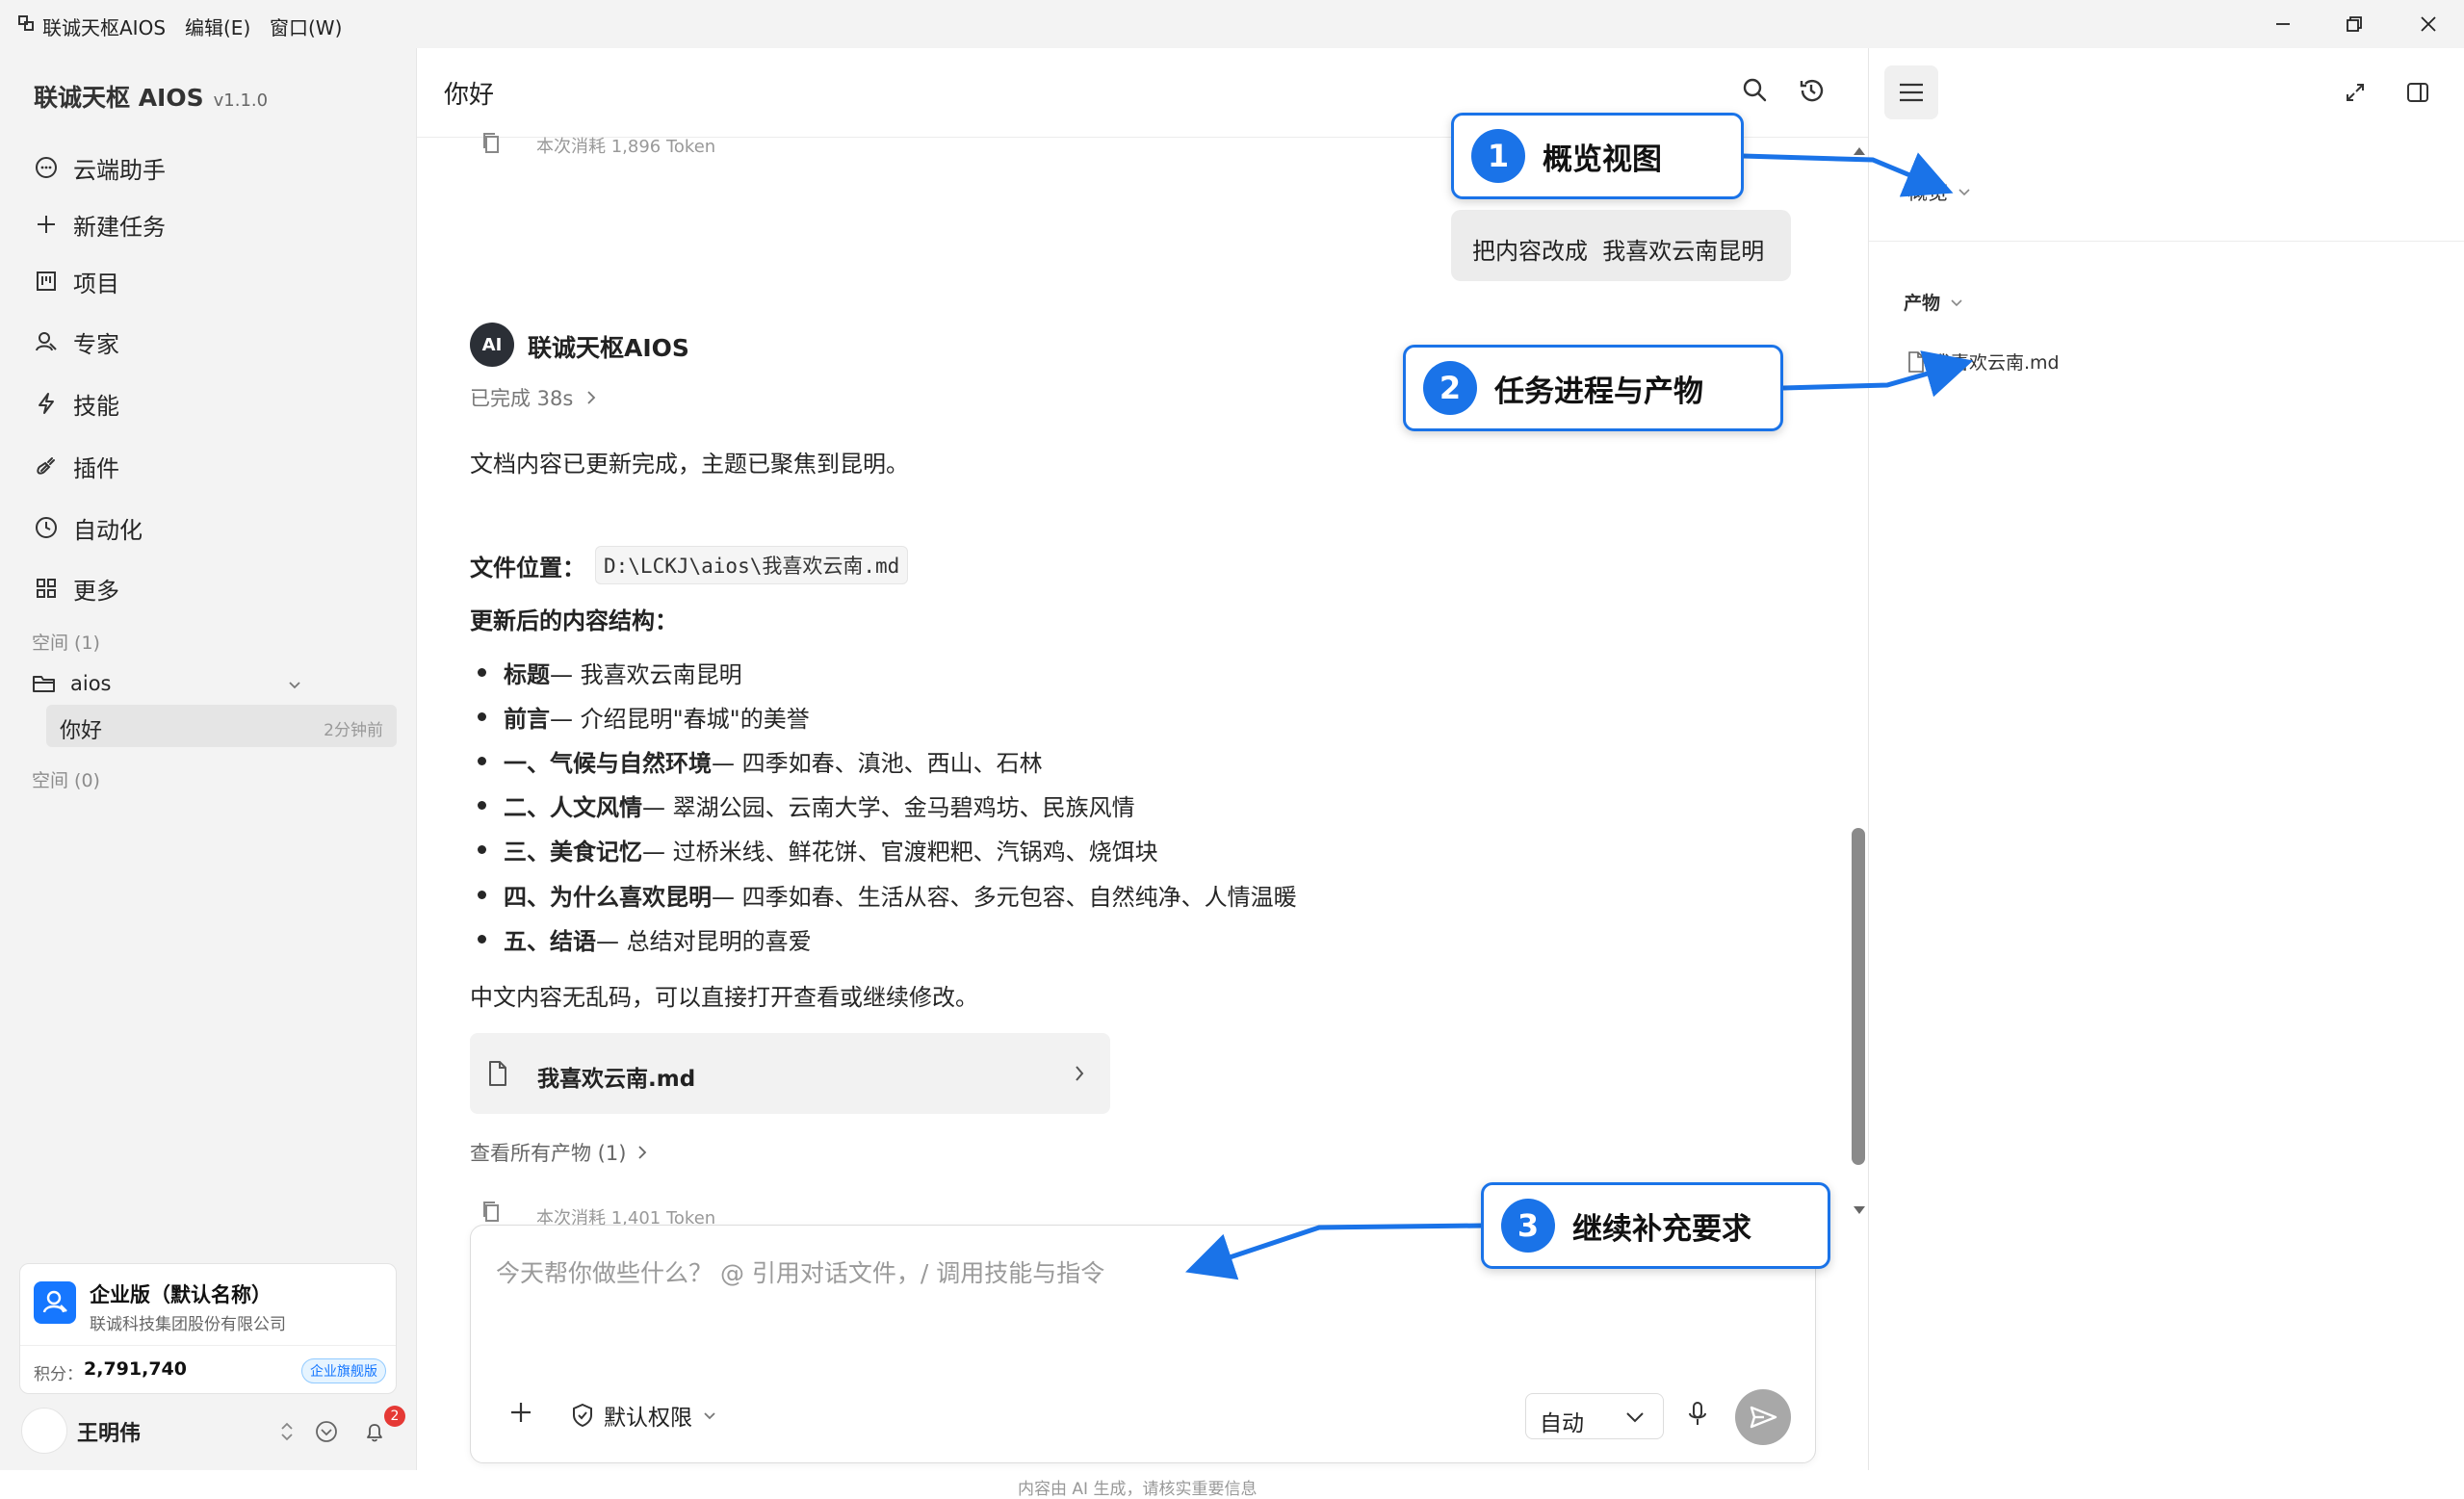 Image resolution: width=2464 pixels, height=1499 pixels. I want to click on page-title: 你好, so click(469, 95).